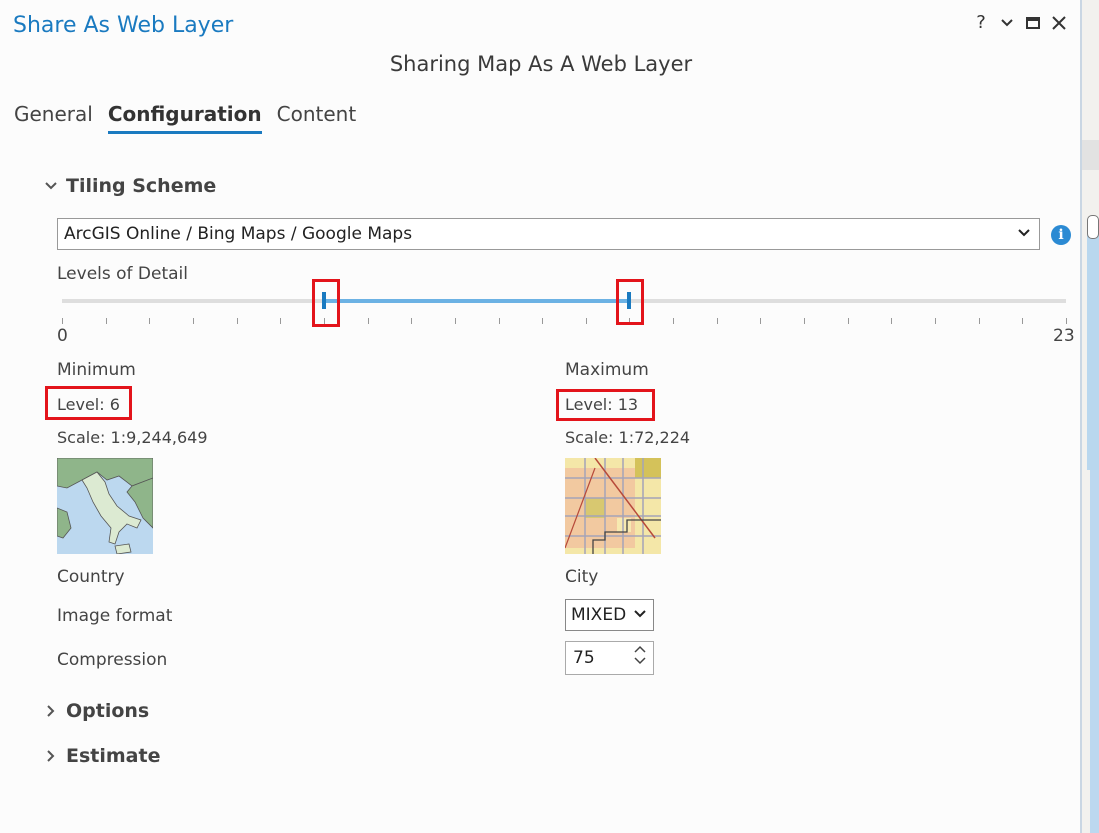 The height and width of the screenshot is (833, 1099). What do you see at coordinates (123, 274) in the screenshot?
I see `levels-of-detail-label: Levels of Detail` at bounding box center [123, 274].